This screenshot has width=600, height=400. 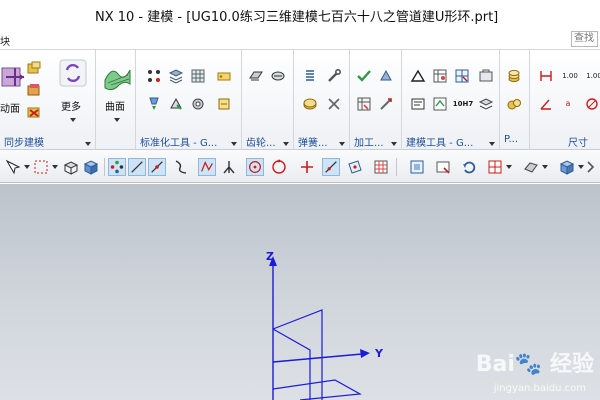 I want to click on surface-icon, so click(x=117, y=75).